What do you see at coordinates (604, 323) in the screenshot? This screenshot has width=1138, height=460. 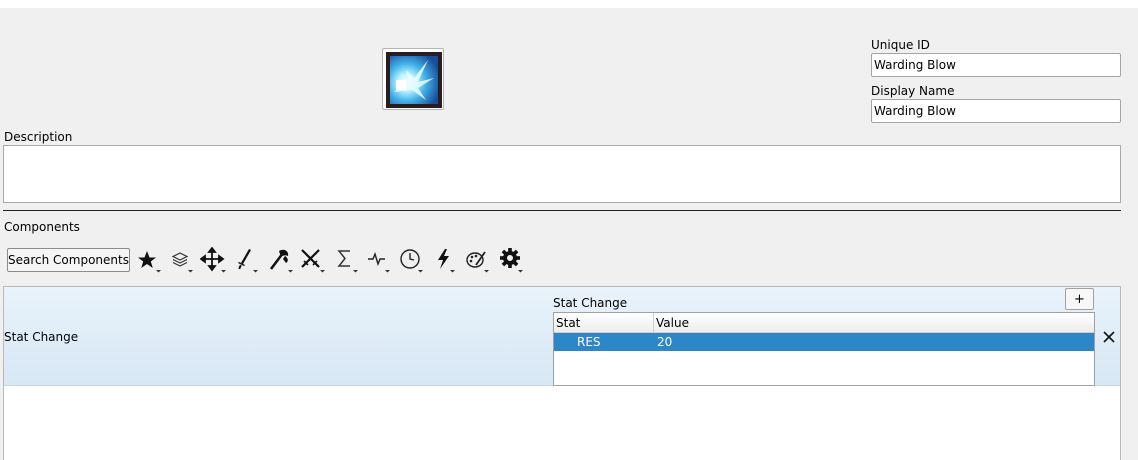 I see `column-header-stat: Stat` at bounding box center [604, 323].